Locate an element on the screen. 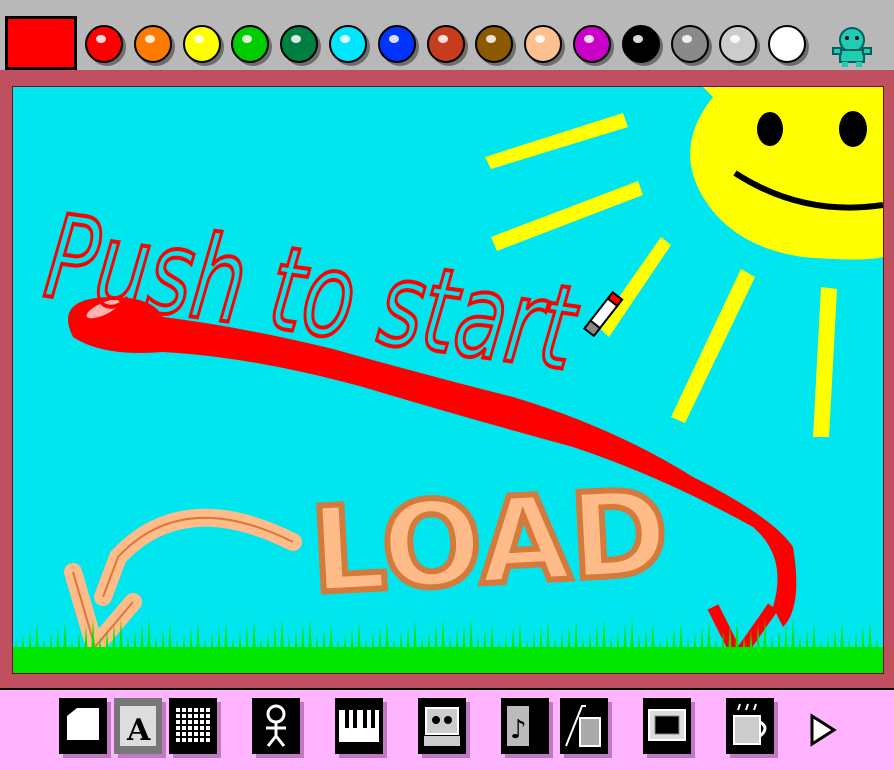  monitor-tool is located at coordinates (667, 726).